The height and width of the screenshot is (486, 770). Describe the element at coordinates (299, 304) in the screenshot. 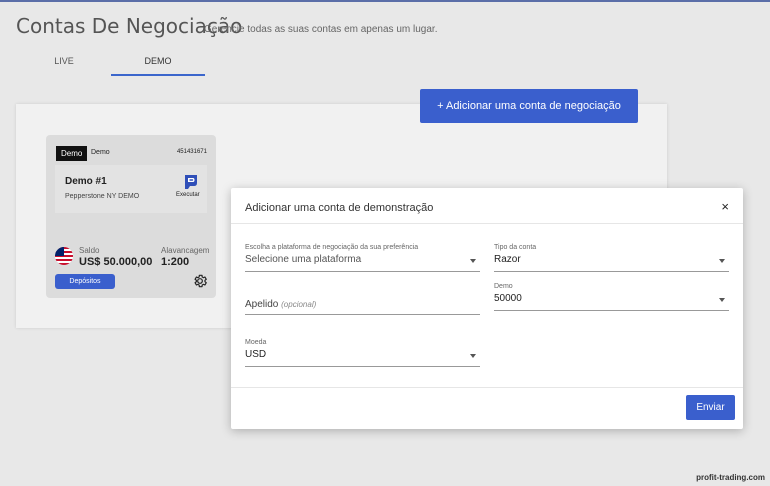

I see `nickname-optional: (opcional)` at that location.